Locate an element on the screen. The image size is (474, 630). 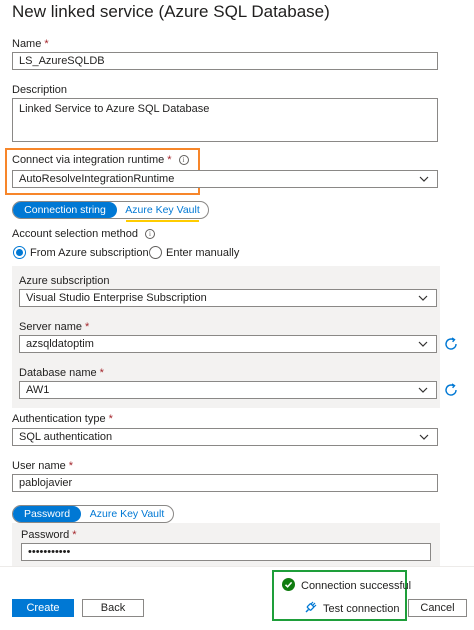
password-label: Password * is located at coordinates (49, 535).